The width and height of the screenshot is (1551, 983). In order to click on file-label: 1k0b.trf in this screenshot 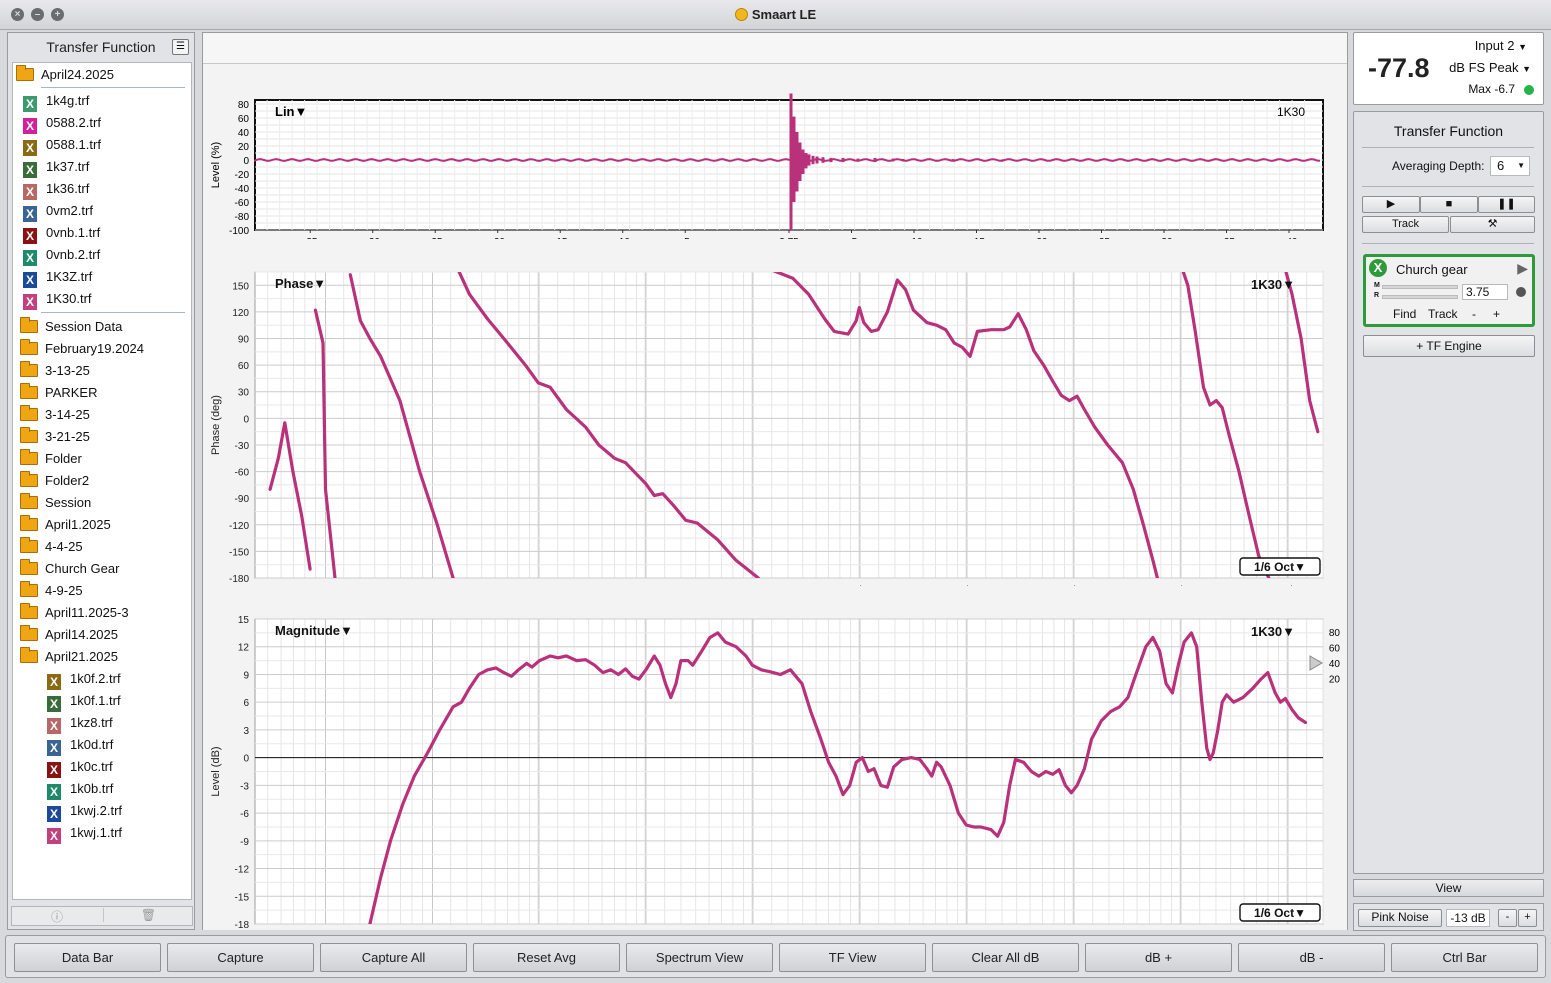, I will do `click(92, 788)`.